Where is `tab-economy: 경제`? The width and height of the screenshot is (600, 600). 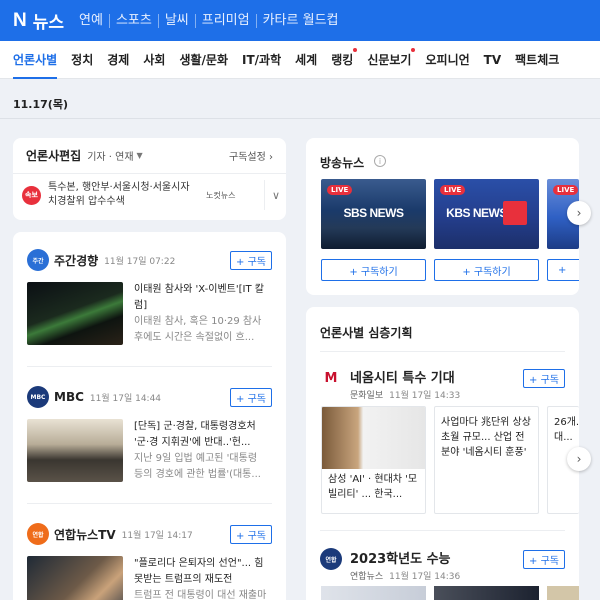
tab-economy: 경제 is located at coordinates (118, 60).